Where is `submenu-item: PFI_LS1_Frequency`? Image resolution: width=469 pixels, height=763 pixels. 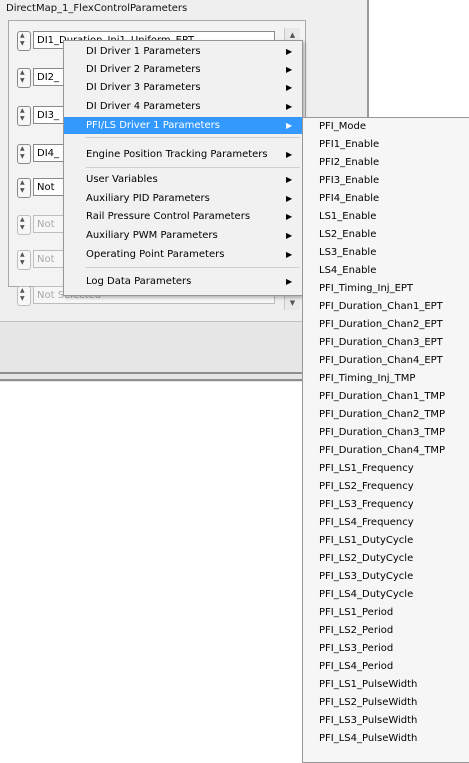
submenu-item: PFI_LS1_Frequency is located at coordinates (366, 468).